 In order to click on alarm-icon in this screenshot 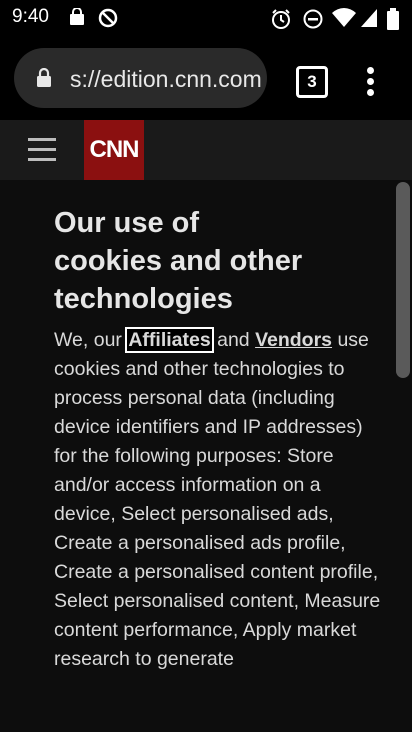, I will do `click(281, 21)`.